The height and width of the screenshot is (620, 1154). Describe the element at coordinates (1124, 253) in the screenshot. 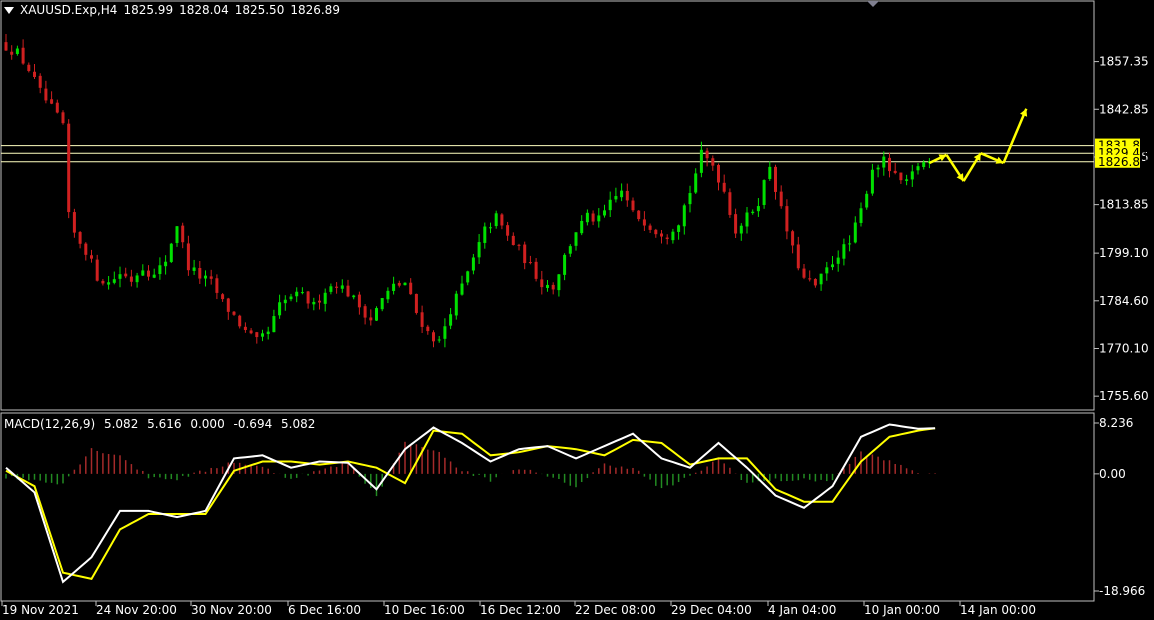

I see `price-tick-label: 1799.10` at that location.